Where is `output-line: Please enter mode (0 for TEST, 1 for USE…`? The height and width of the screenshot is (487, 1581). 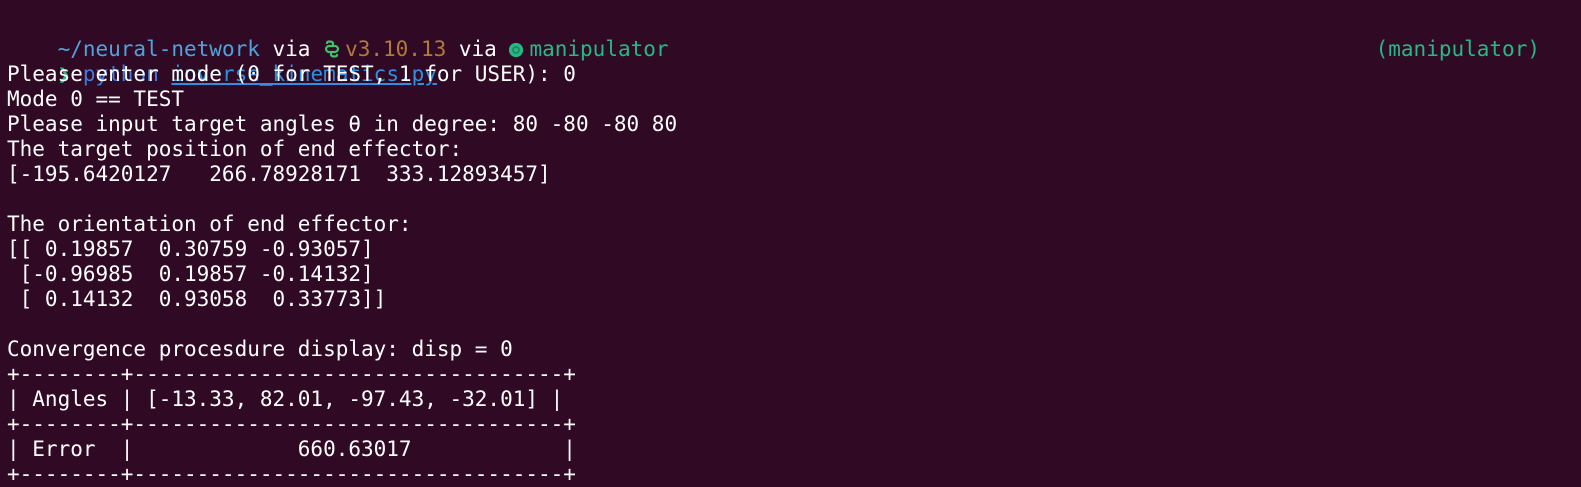 output-line: Please enter mode (0 for TEST, 1 for USE… is located at coordinates (291, 74).